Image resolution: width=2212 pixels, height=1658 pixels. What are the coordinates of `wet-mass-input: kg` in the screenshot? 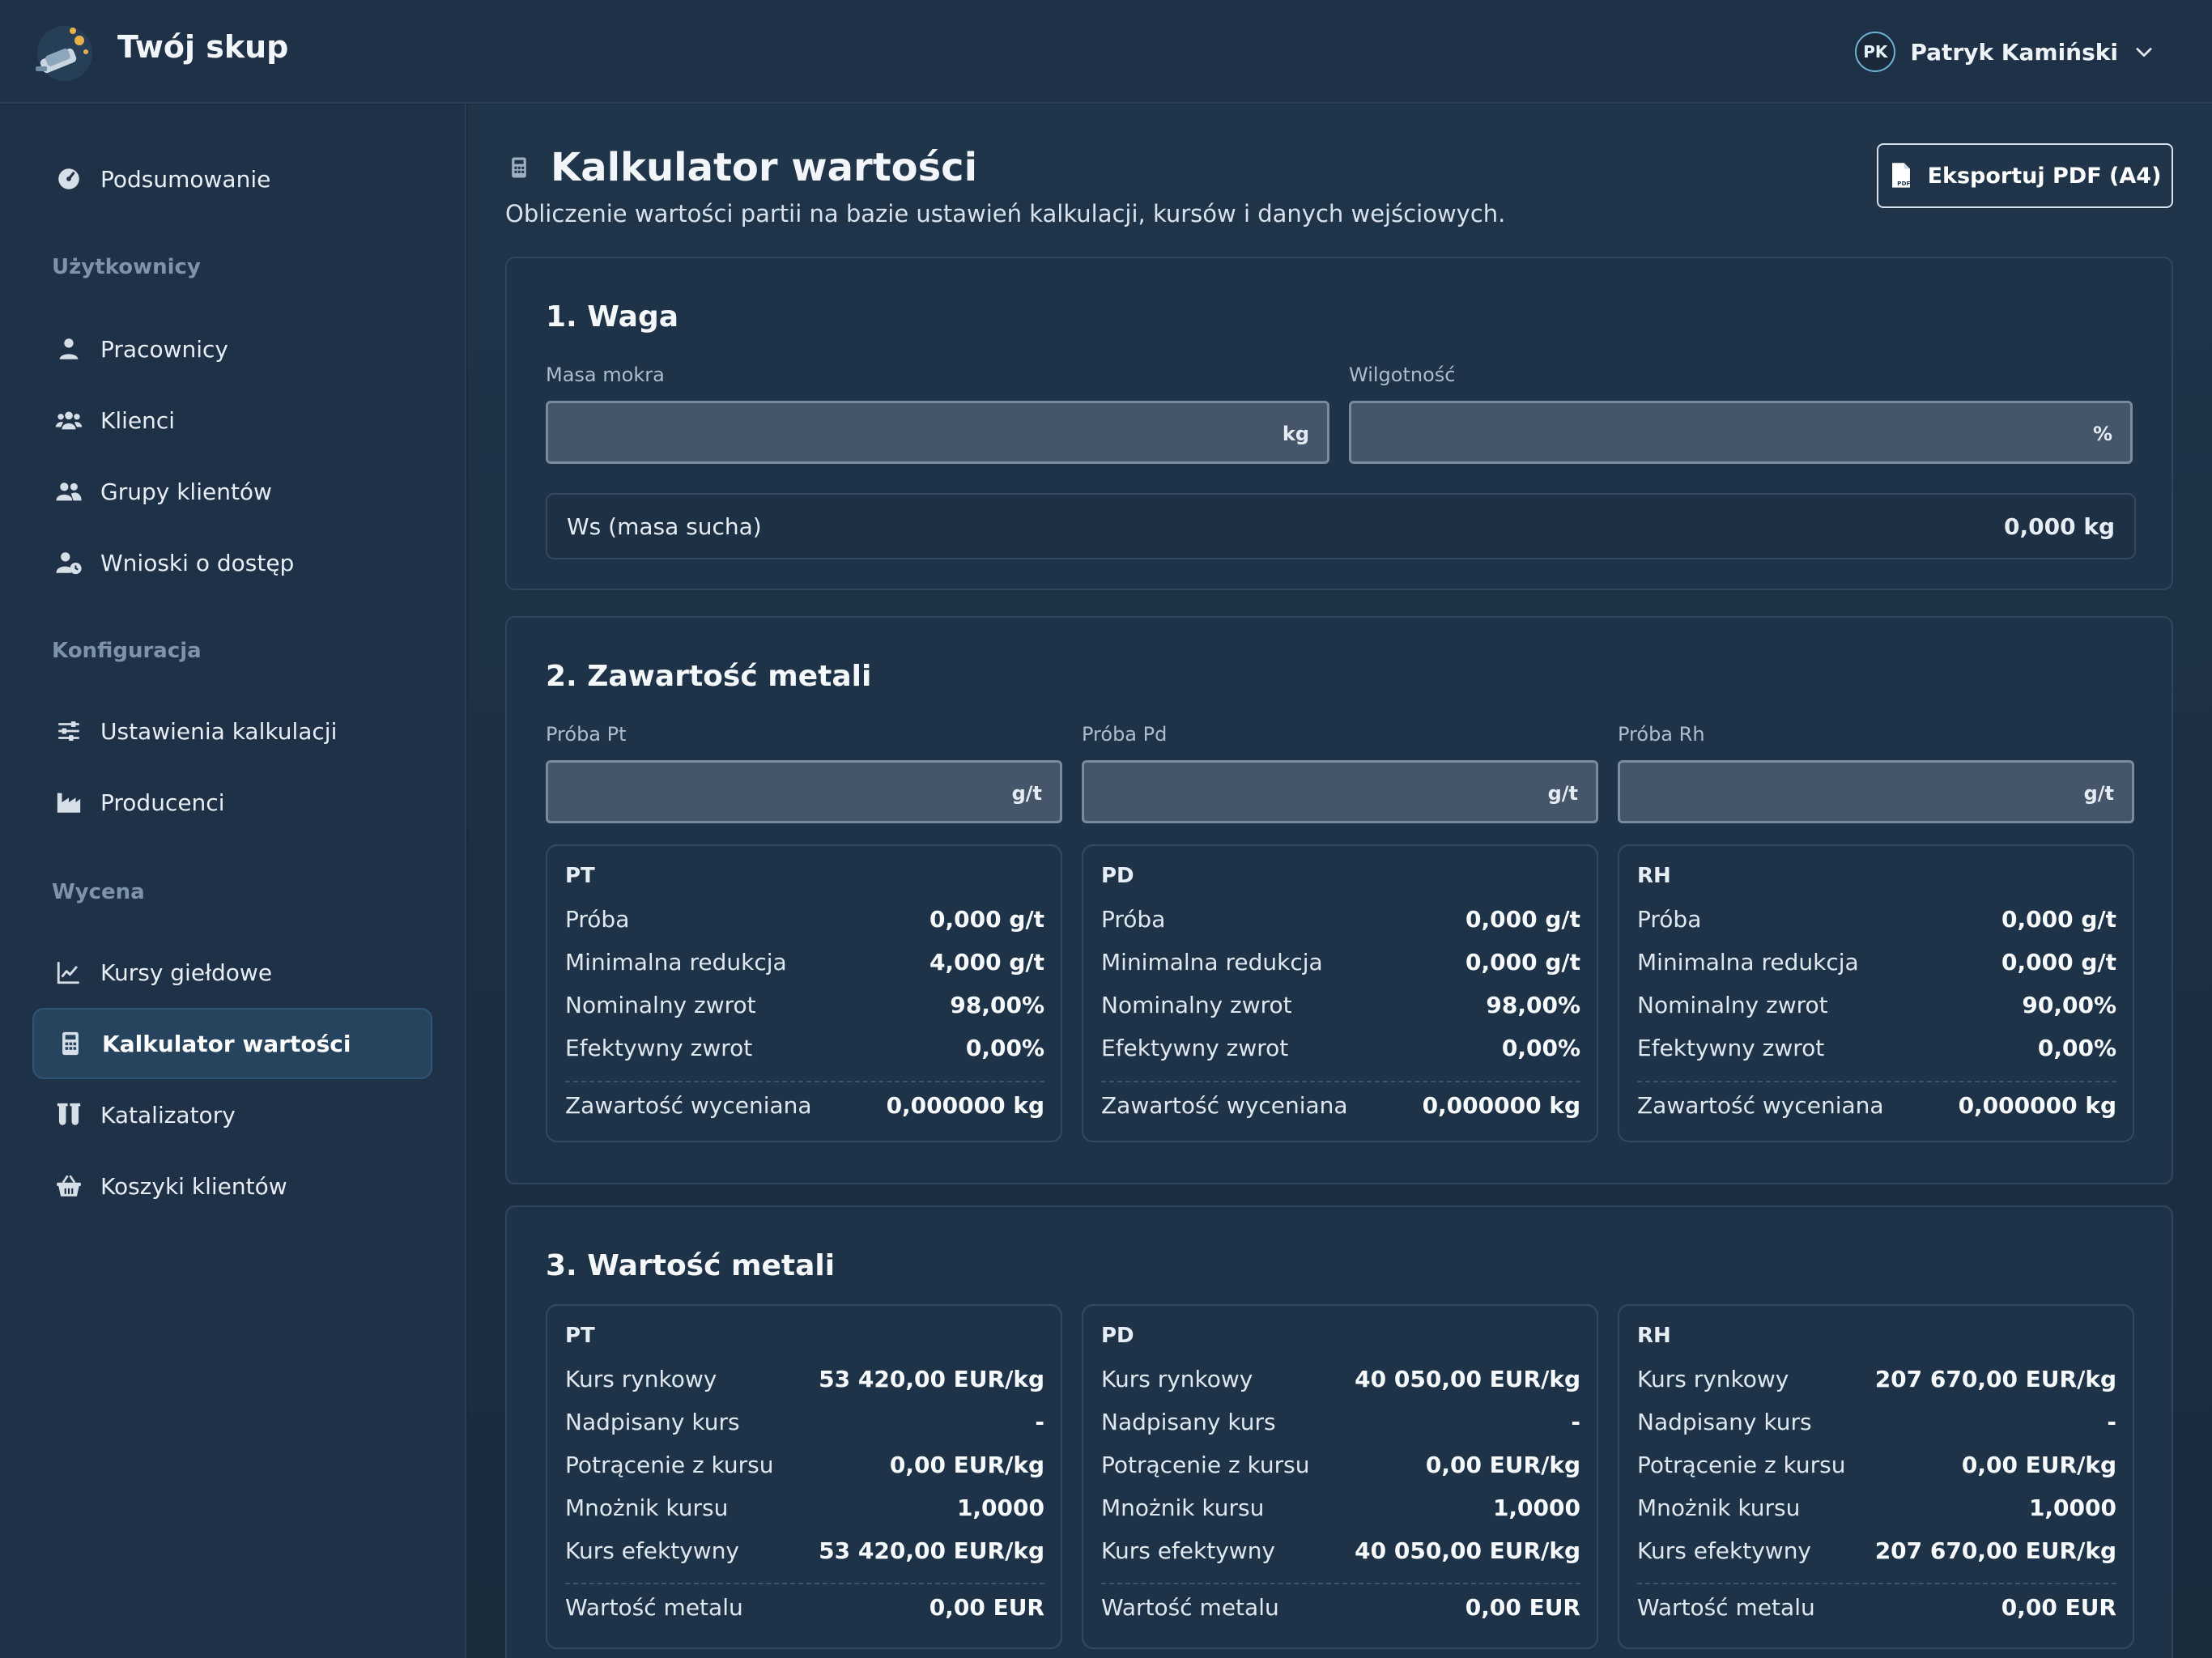 It's located at (937, 432).